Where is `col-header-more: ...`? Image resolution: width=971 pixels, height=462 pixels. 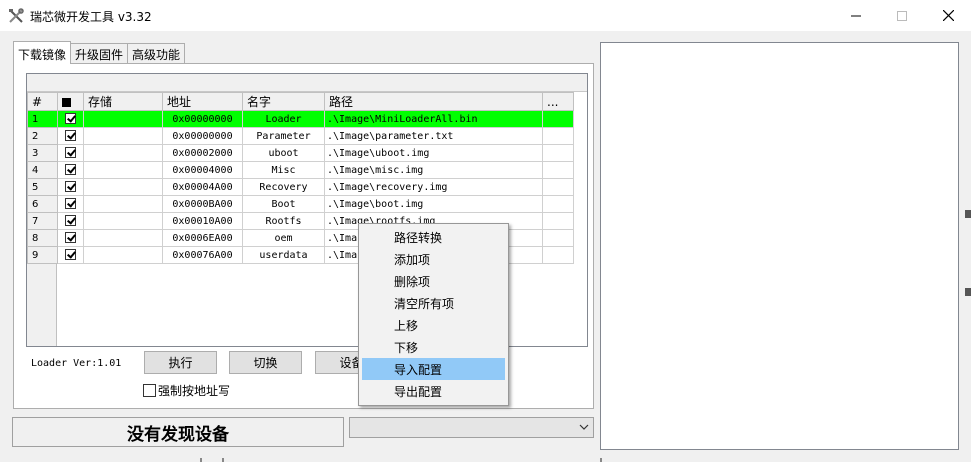 col-header-more: ... is located at coordinates (558, 101).